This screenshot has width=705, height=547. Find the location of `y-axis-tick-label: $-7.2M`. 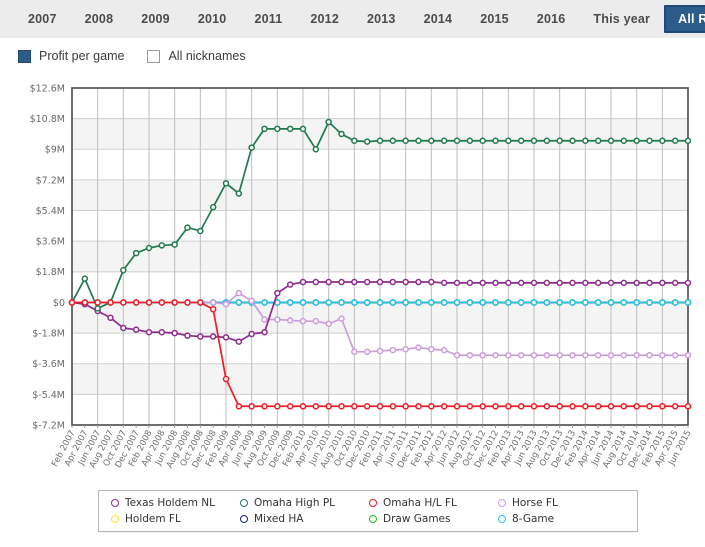

y-axis-tick-label: $-7.2M is located at coordinates (48, 425).